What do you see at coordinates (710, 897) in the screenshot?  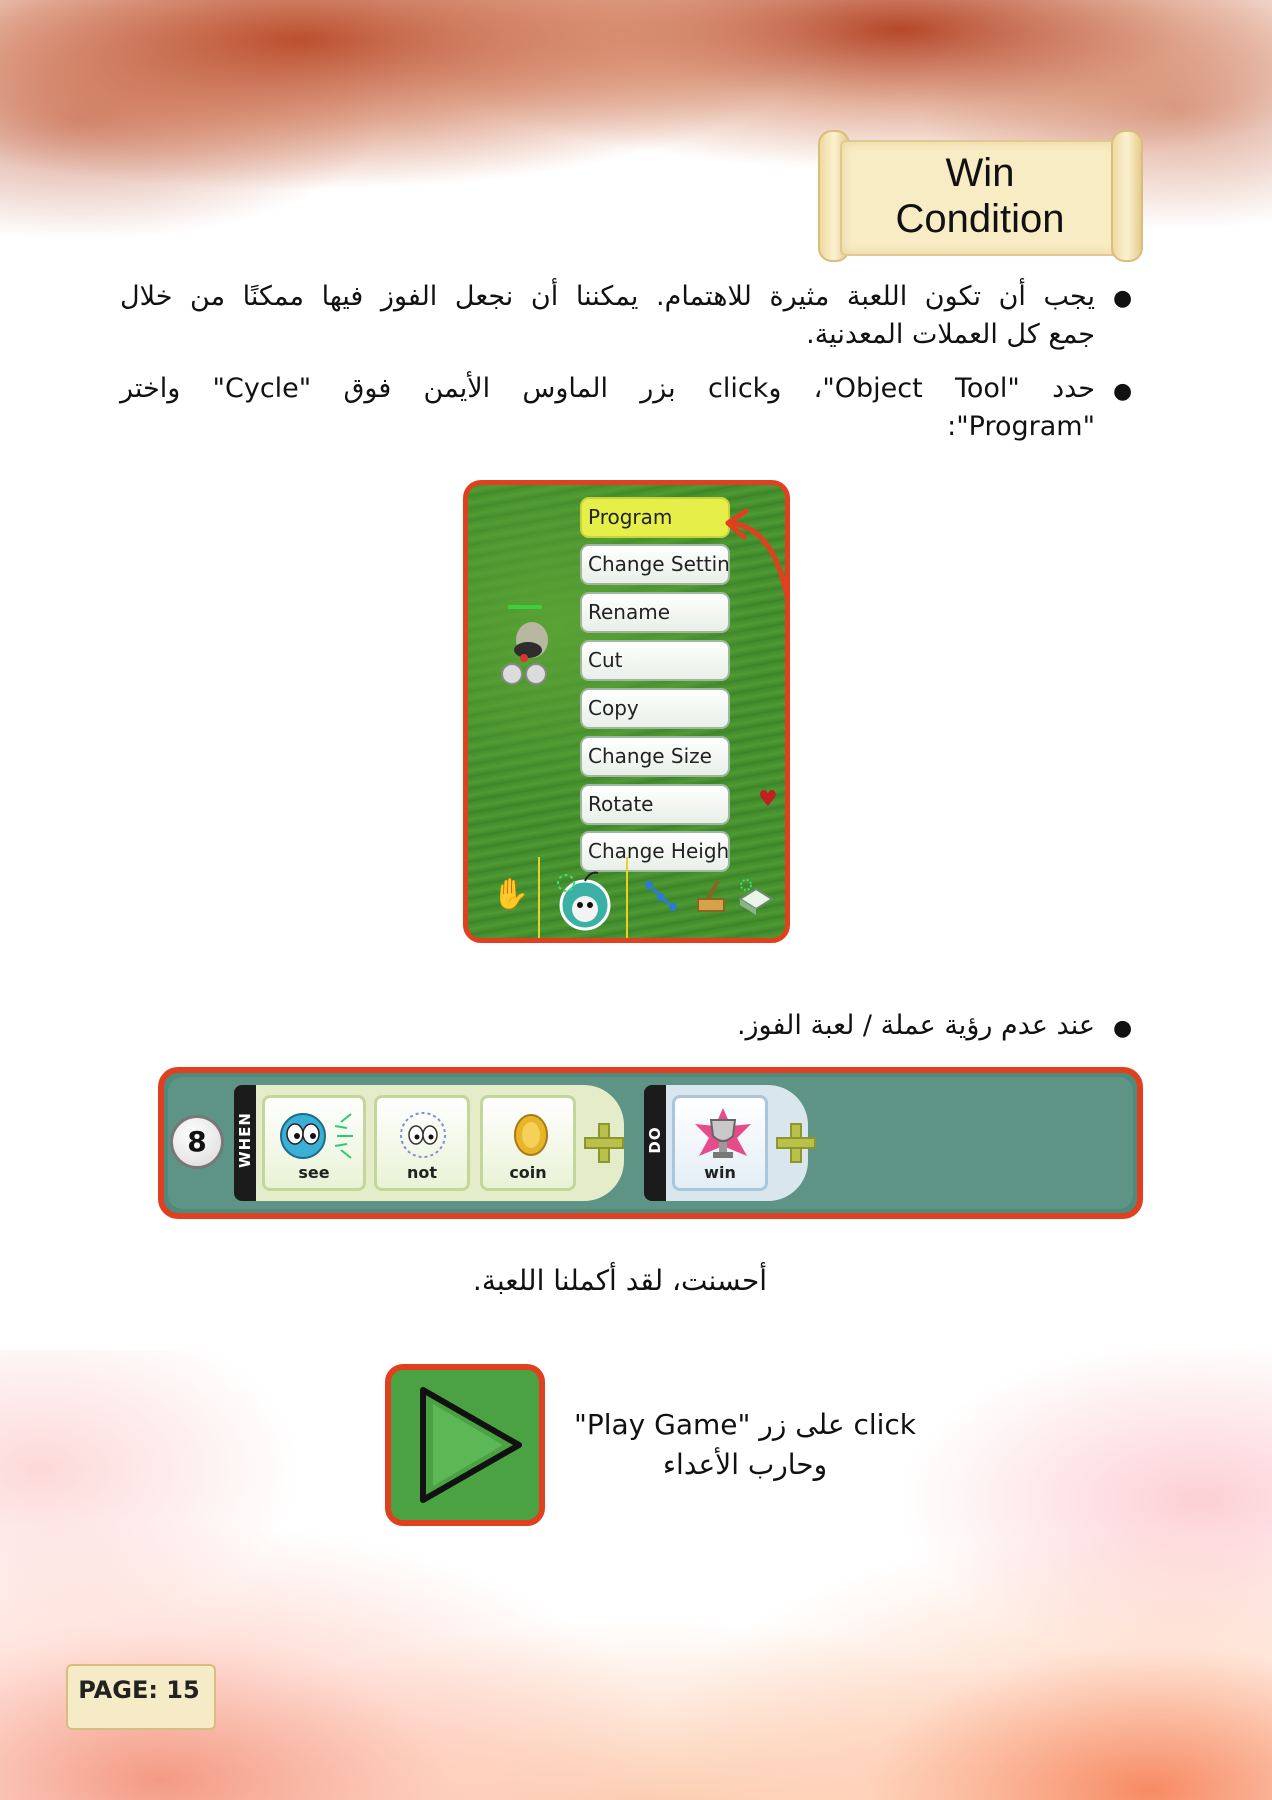 I see `terrain-brush-icon` at bounding box center [710, 897].